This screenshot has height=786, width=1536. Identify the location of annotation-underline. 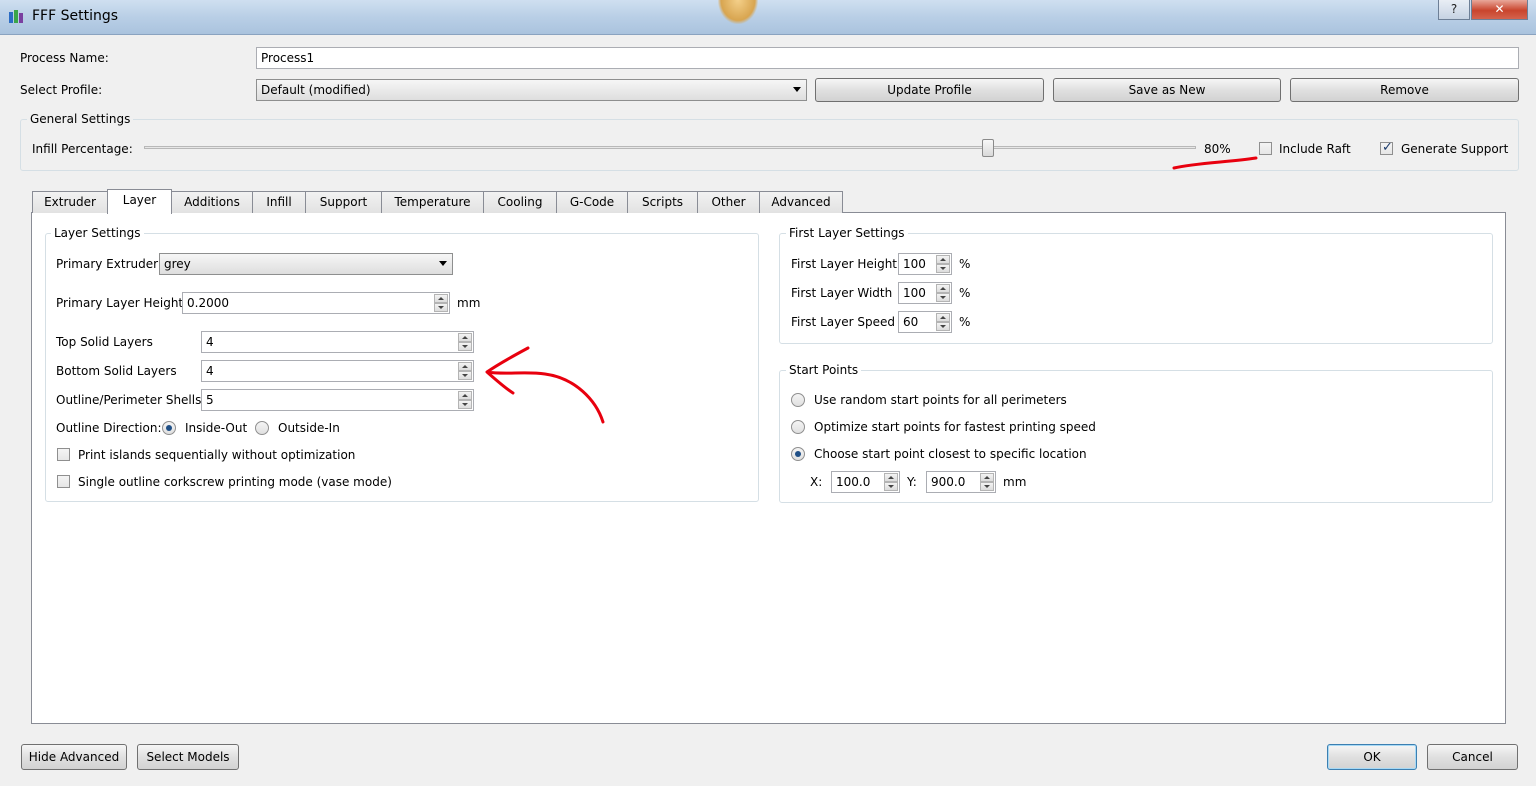
(1215, 163).